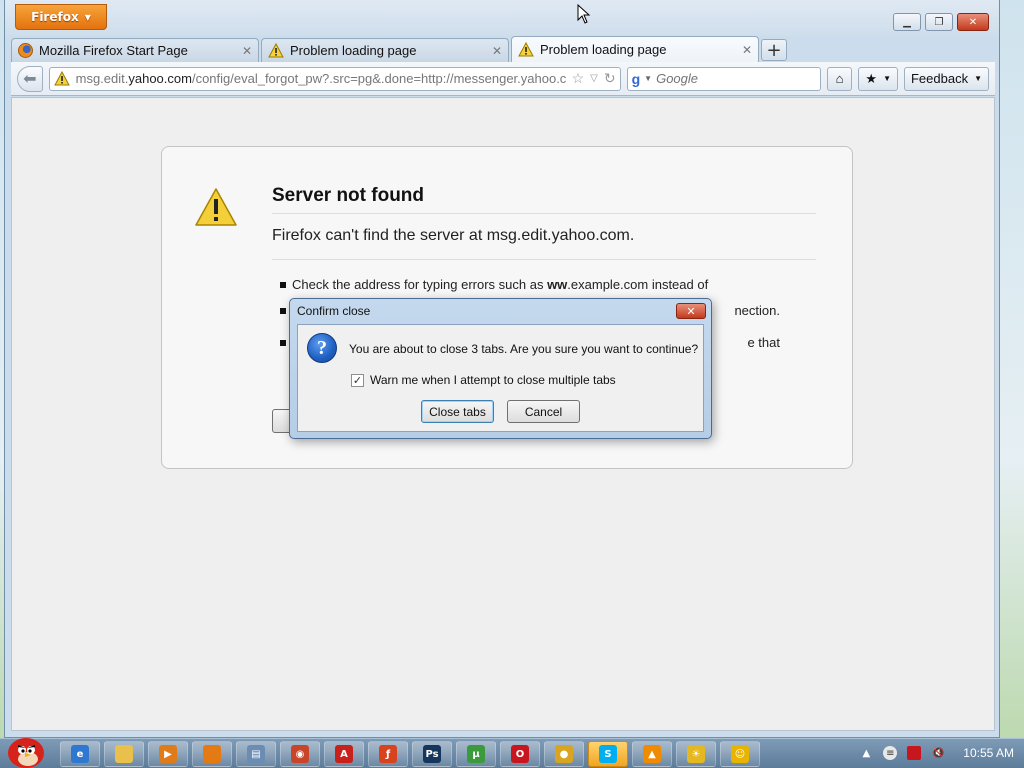 Image resolution: width=1024 pixels, height=768 pixels. What do you see at coordinates (385, 50) in the screenshot?
I see `tab-problem-loading-1: Problem loading page ✕` at bounding box center [385, 50].